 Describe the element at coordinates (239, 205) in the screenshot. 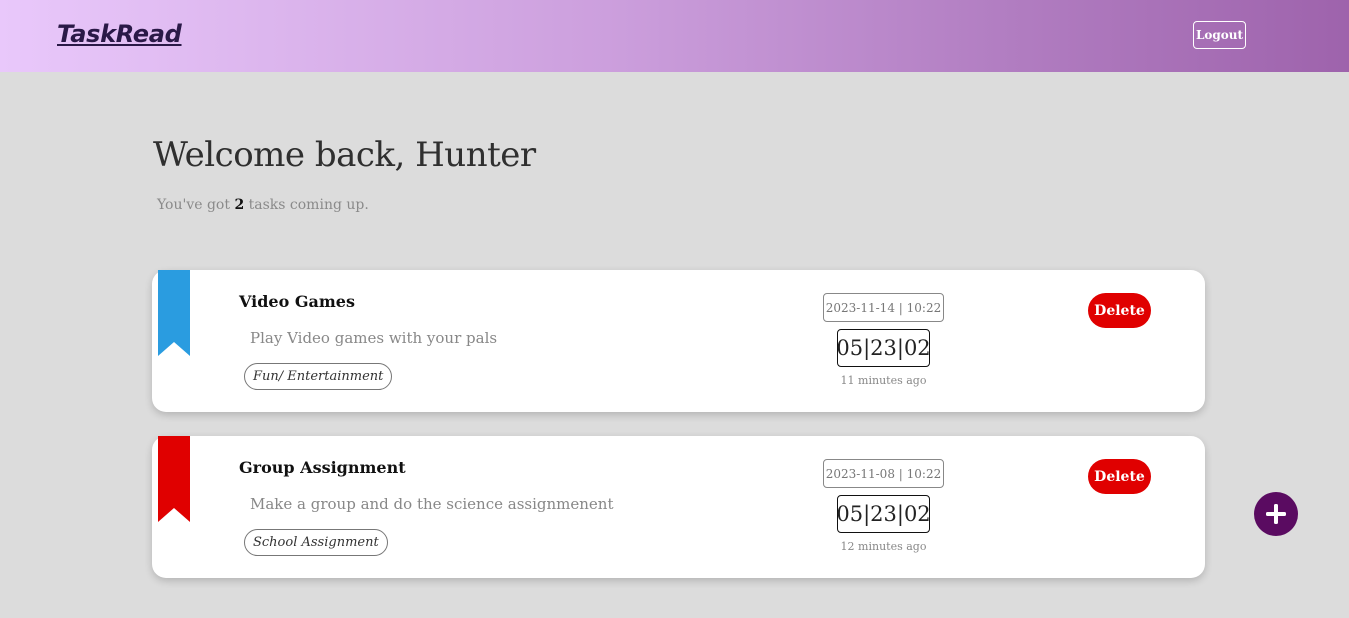

I see `task-count: 2` at that location.